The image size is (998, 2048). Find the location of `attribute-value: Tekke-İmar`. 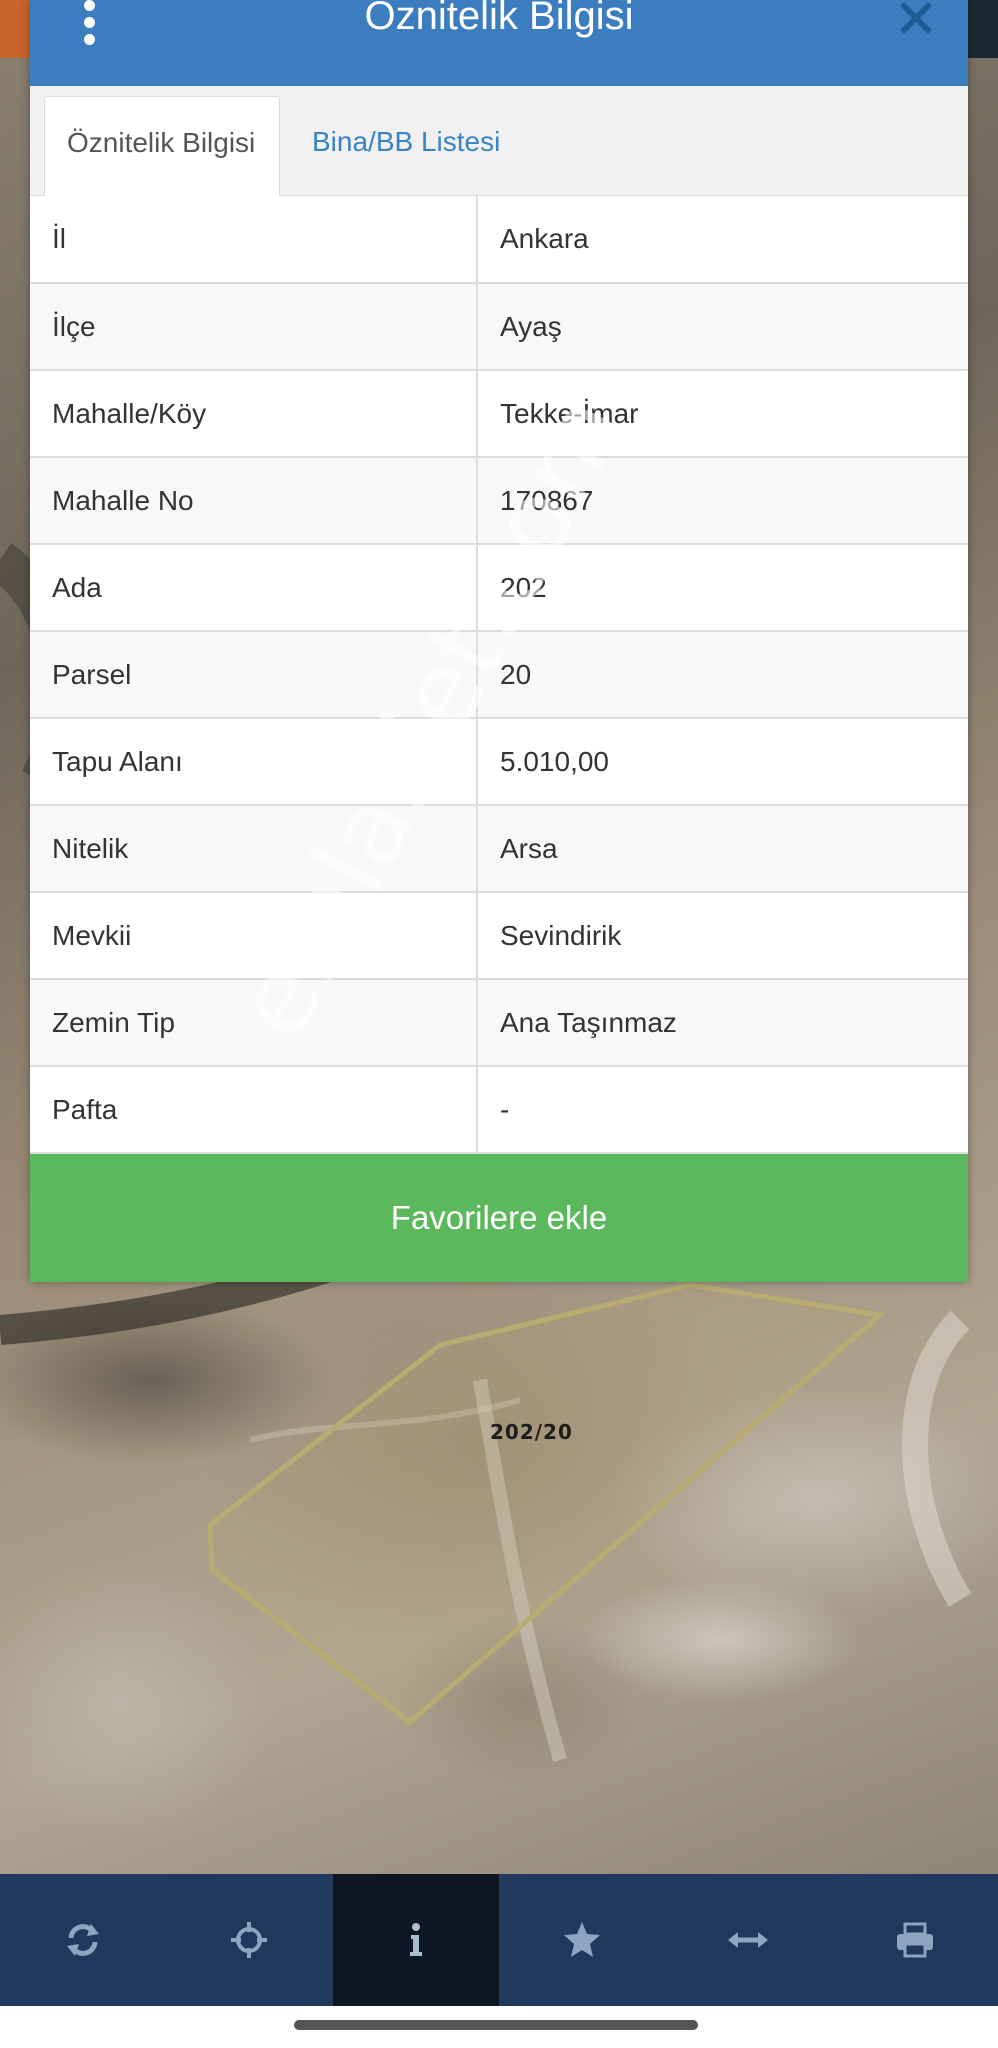

attribute-value: Tekke-İmar is located at coordinates (722, 414).